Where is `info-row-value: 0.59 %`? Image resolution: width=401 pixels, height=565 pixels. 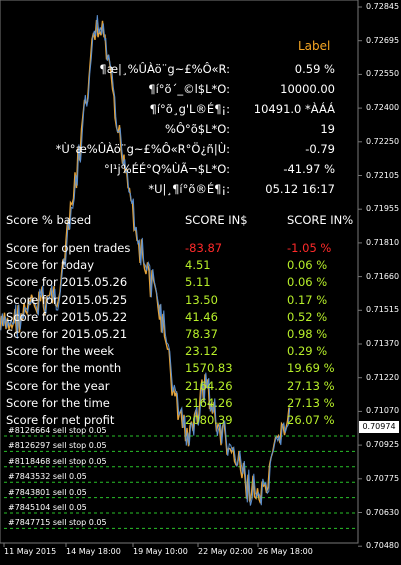
info-row-value: 0.59 % is located at coordinates (314, 69).